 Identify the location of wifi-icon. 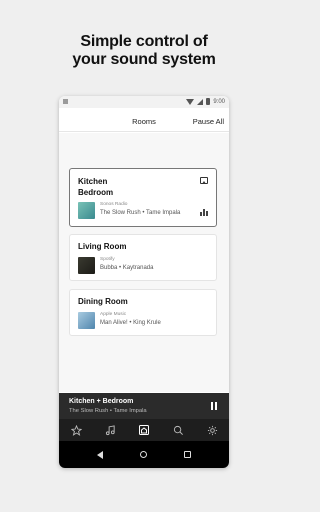
(190, 101).